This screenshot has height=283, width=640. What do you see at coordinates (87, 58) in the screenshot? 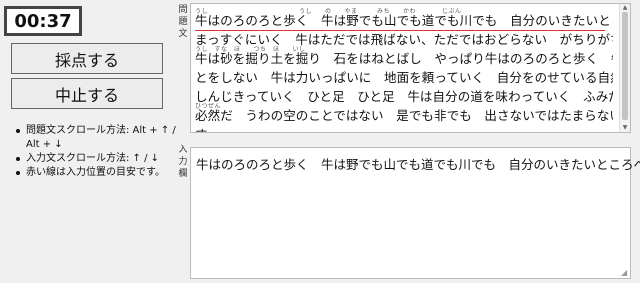
I see `score-button: 採点する` at bounding box center [87, 58].